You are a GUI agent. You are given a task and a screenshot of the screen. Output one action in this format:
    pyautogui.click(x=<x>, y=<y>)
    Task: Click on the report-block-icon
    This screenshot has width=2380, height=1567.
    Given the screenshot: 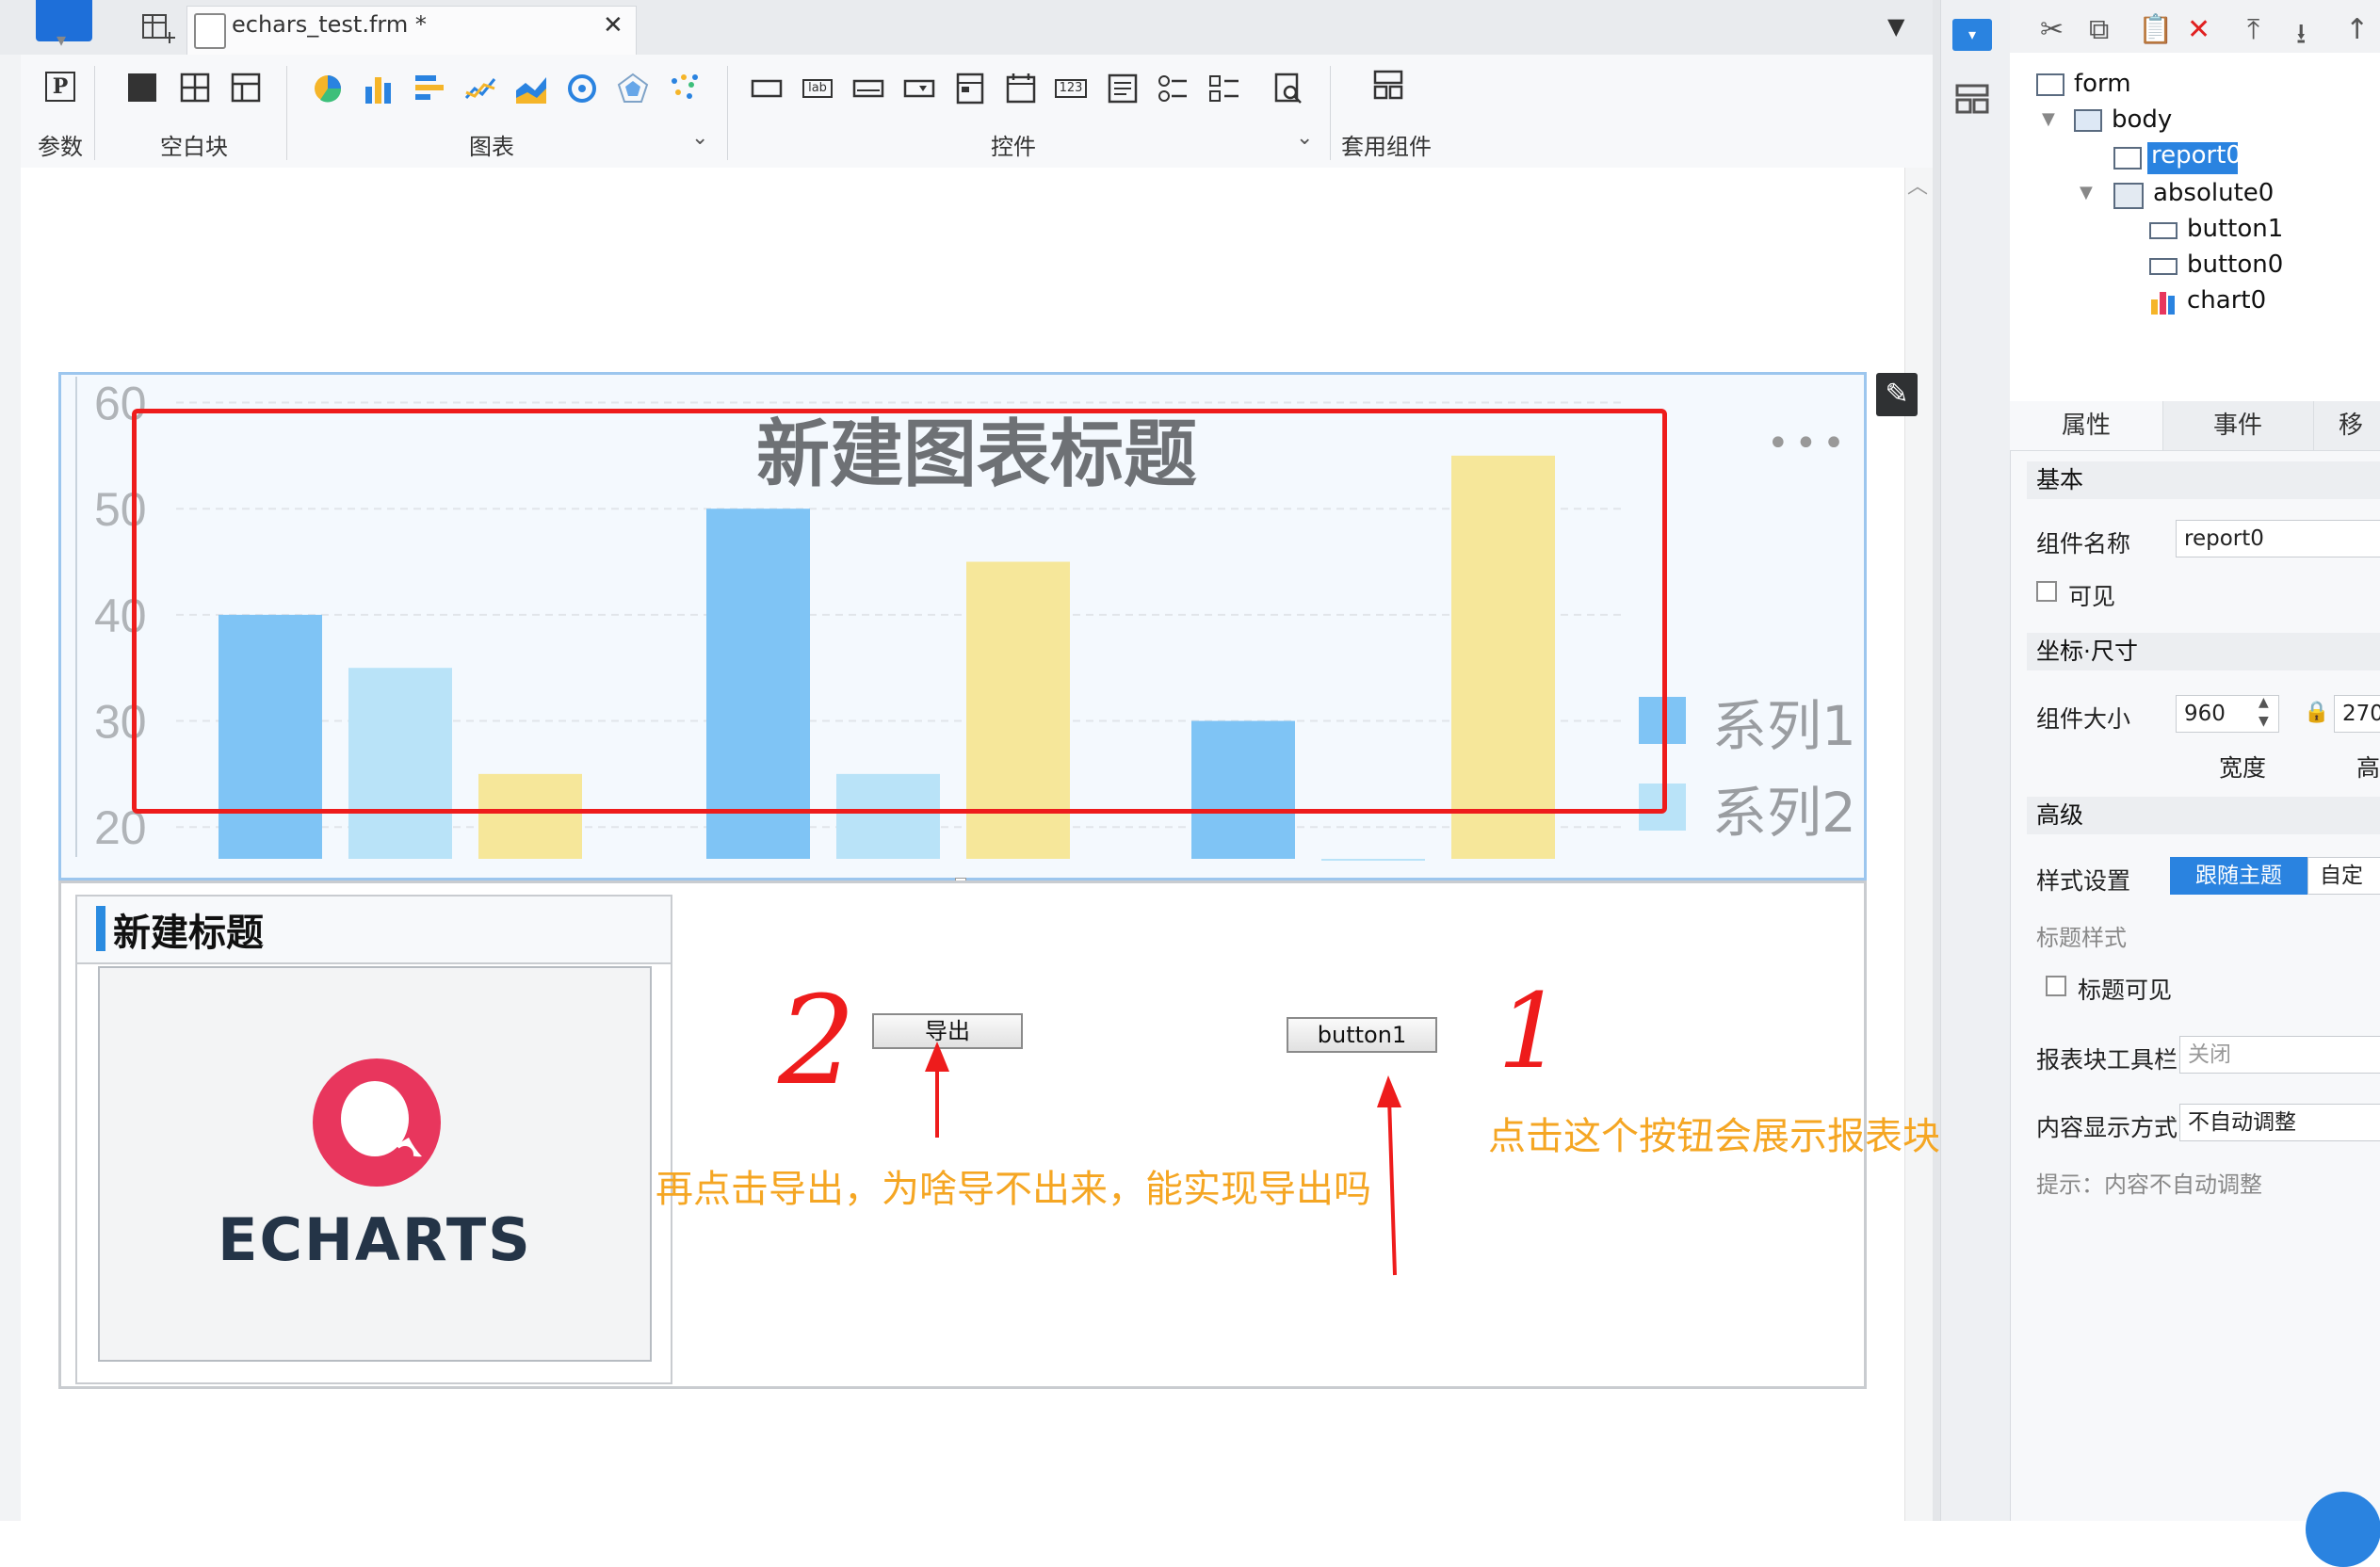 What is the action you would take?
    pyautogui.click(x=2127, y=158)
    